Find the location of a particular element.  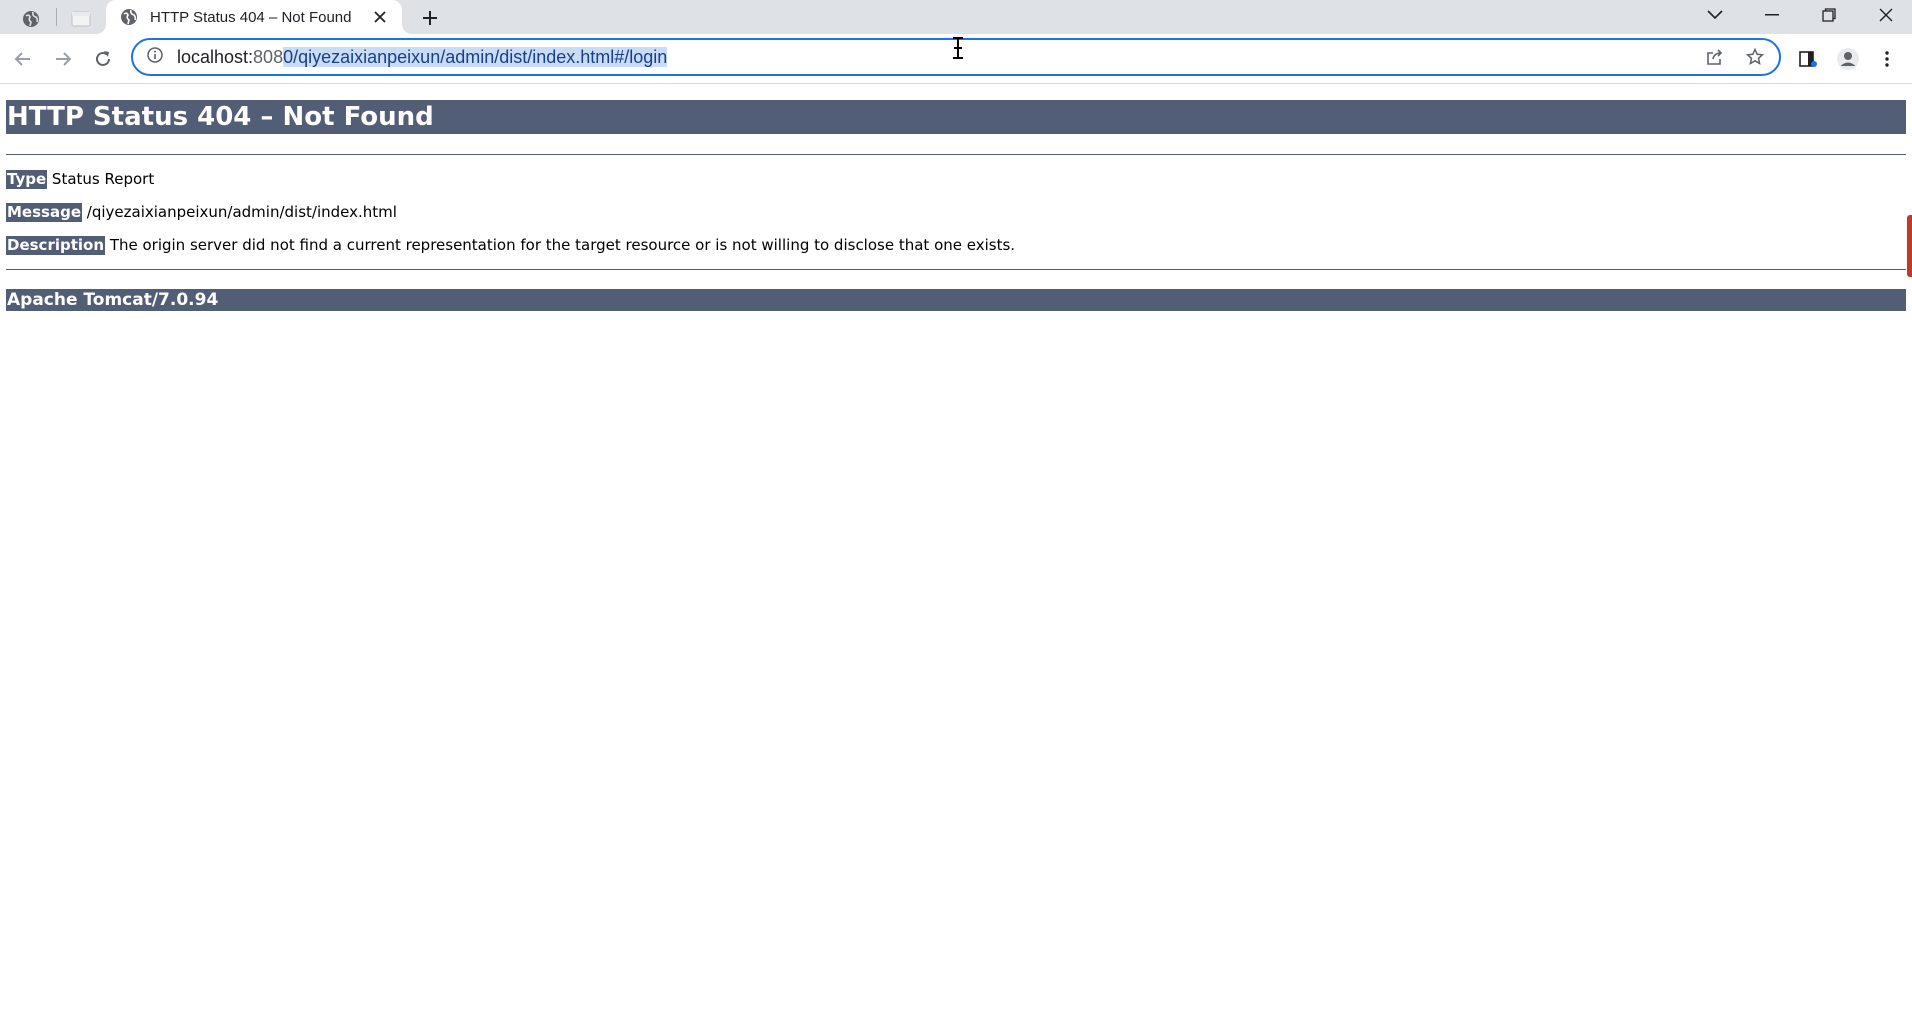

url-port: 808 is located at coordinates (268, 56).